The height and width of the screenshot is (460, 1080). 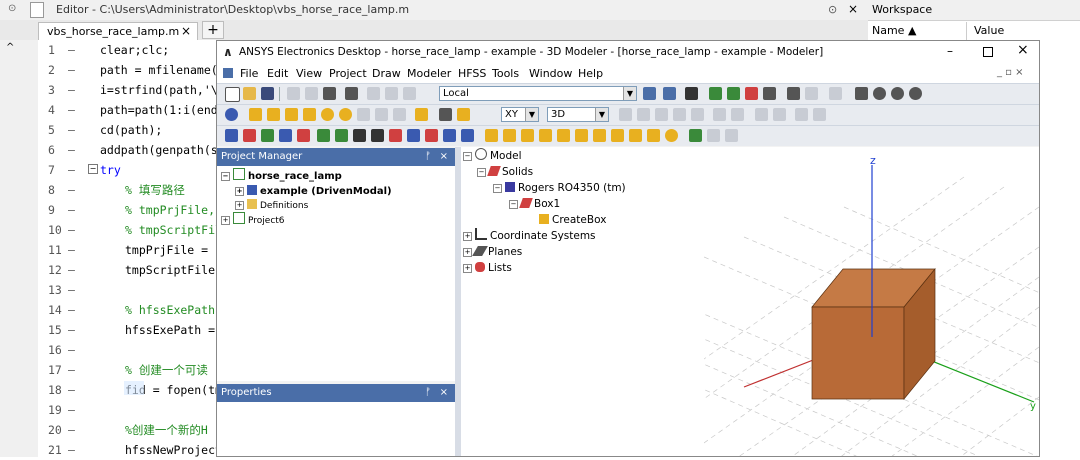 What do you see at coordinates (170, 310) in the screenshot?
I see `code-line: % hfssExePath:` at bounding box center [170, 310].